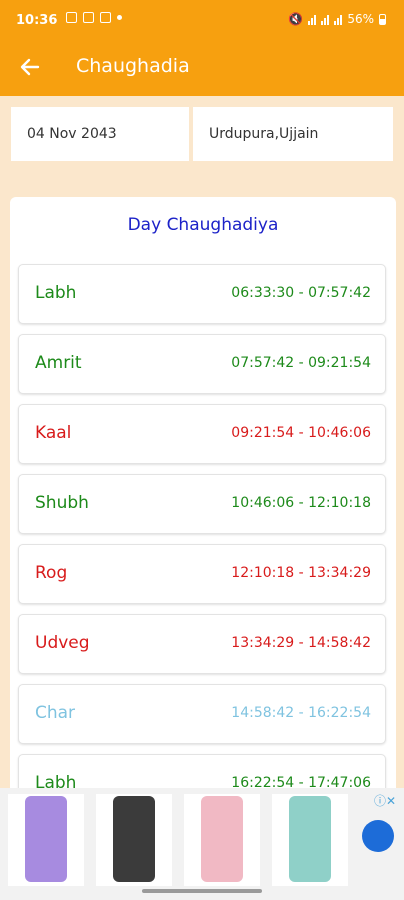 The width and height of the screenshot is (404, 900). Describe the element at coordinates (62, 503) in the screenshot. I see `row-name: Shubh` at that location.